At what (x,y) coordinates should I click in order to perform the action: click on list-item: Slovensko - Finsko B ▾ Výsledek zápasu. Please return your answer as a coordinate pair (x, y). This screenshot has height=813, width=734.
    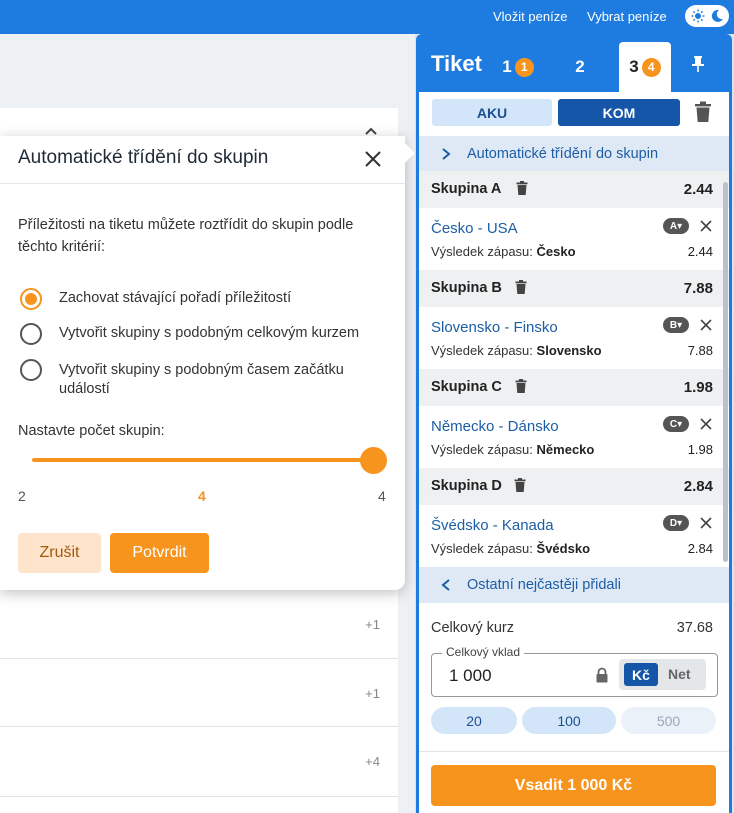
    Looking at the image, I should click on (574, 338).